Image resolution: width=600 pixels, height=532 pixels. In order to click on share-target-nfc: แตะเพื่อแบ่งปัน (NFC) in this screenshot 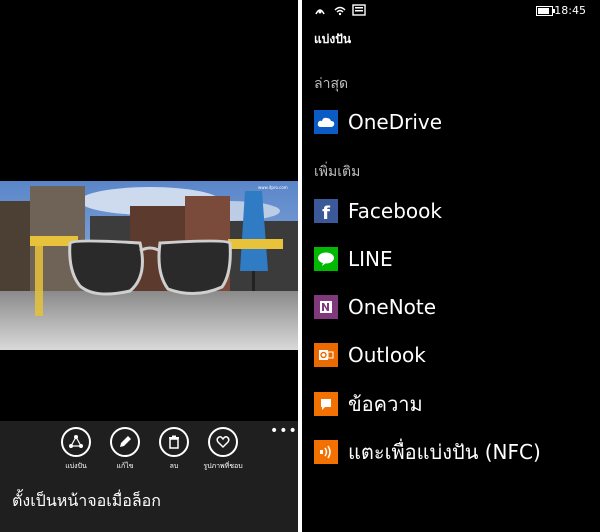, I will do `click(454, 452)`.